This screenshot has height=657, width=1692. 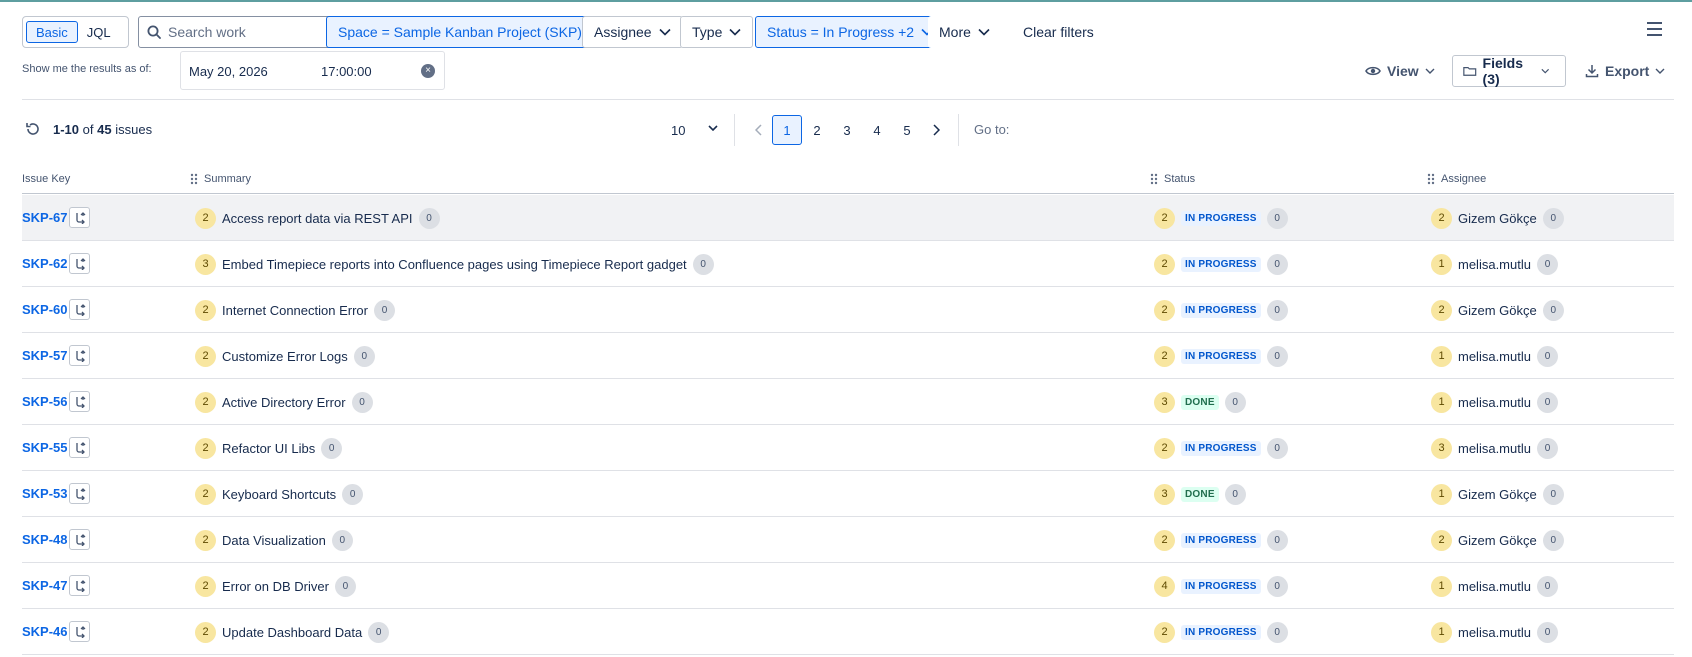 What do you see at coordinates (99, 32) in the screenshot?
I see `mode-jql-button: JQL` at bounding box center [99, 32].